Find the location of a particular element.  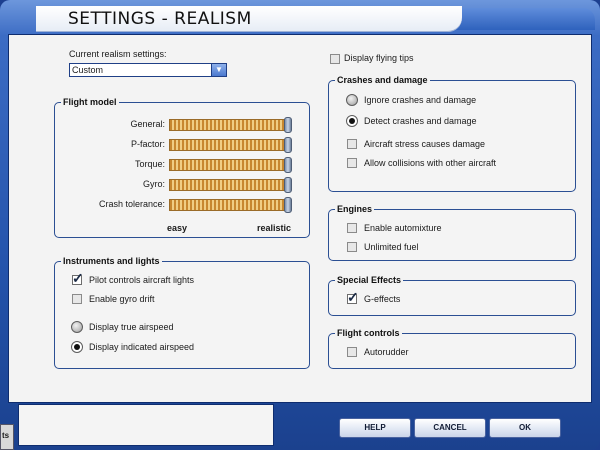

flight-controls-title: Flight controls is located at coordinates (368, 333).